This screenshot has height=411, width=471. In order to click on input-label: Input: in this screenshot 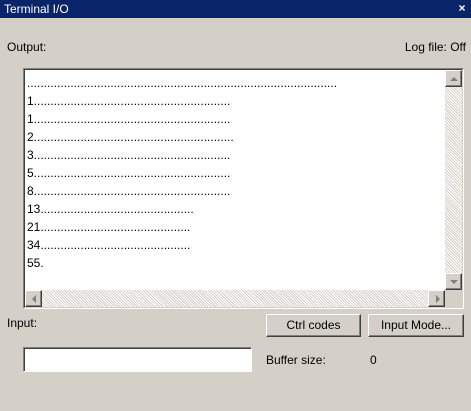, I will do `click(22, 323)`.